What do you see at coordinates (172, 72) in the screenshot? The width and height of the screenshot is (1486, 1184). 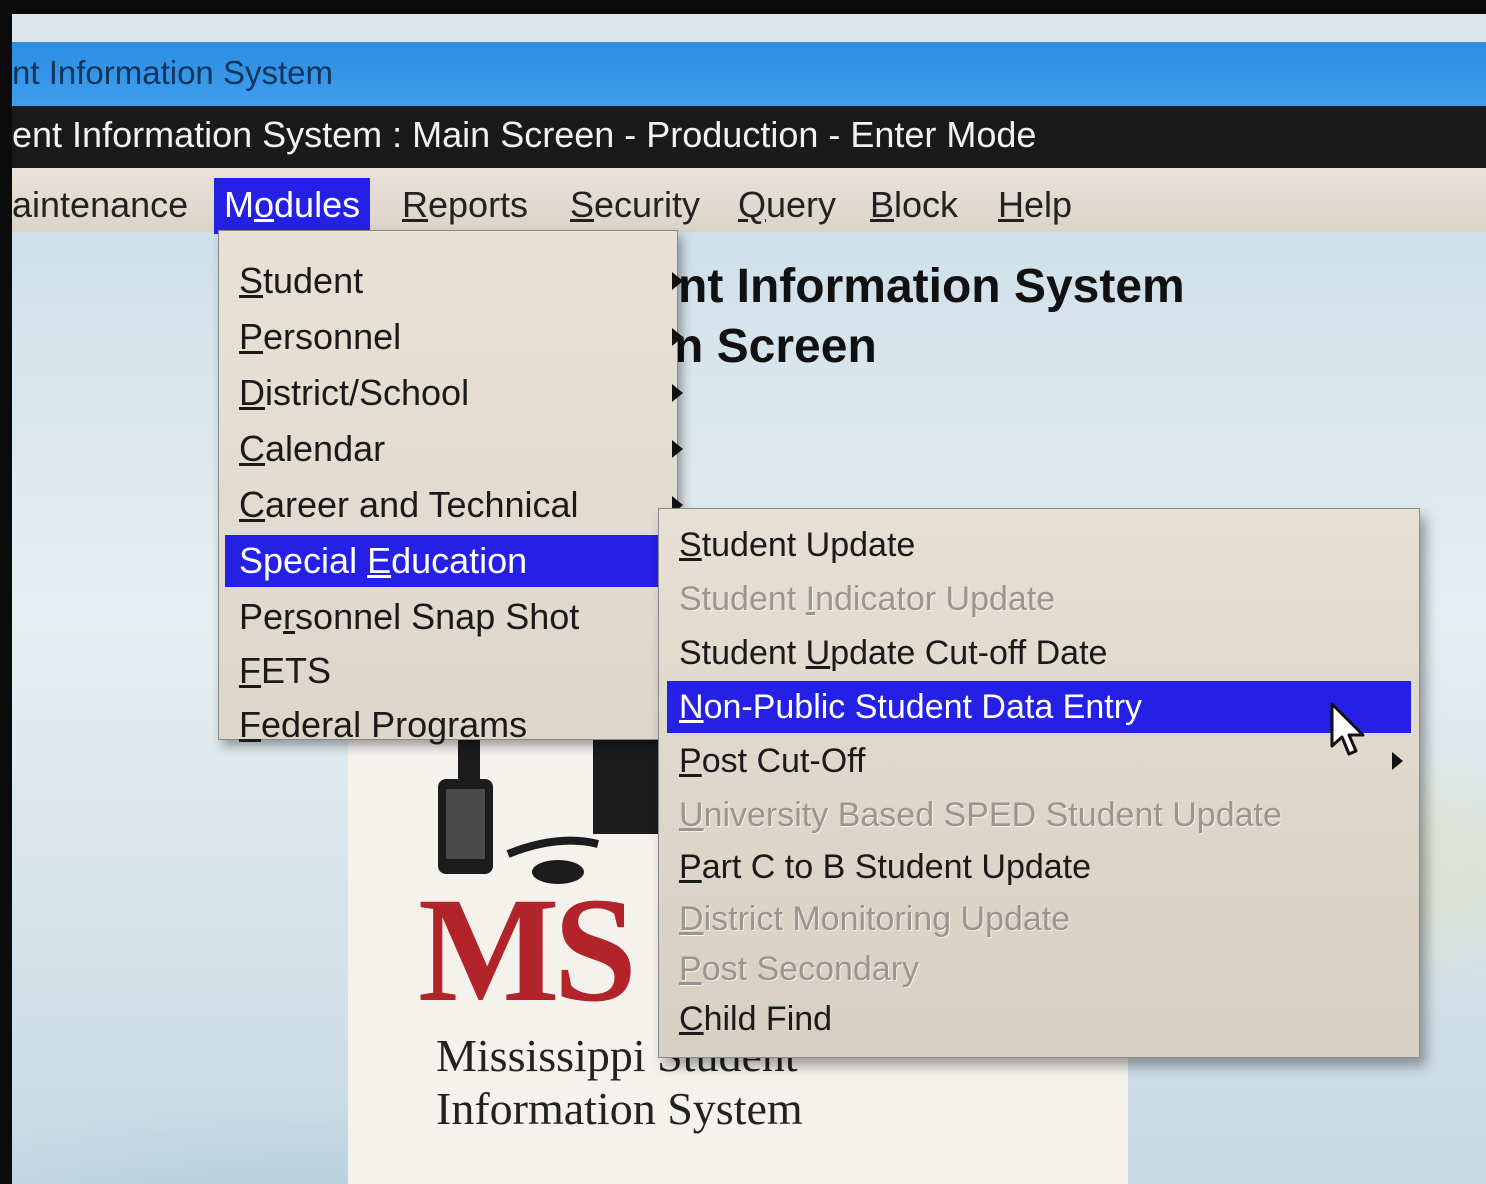 I see `titlebar-text: nt Information System` at bounding box center [172, 72].